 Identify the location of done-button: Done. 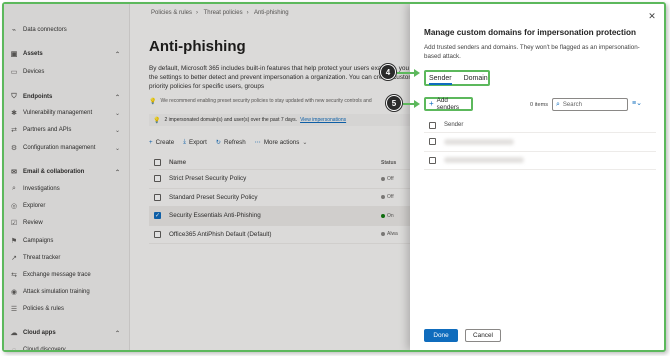
(441, 335).